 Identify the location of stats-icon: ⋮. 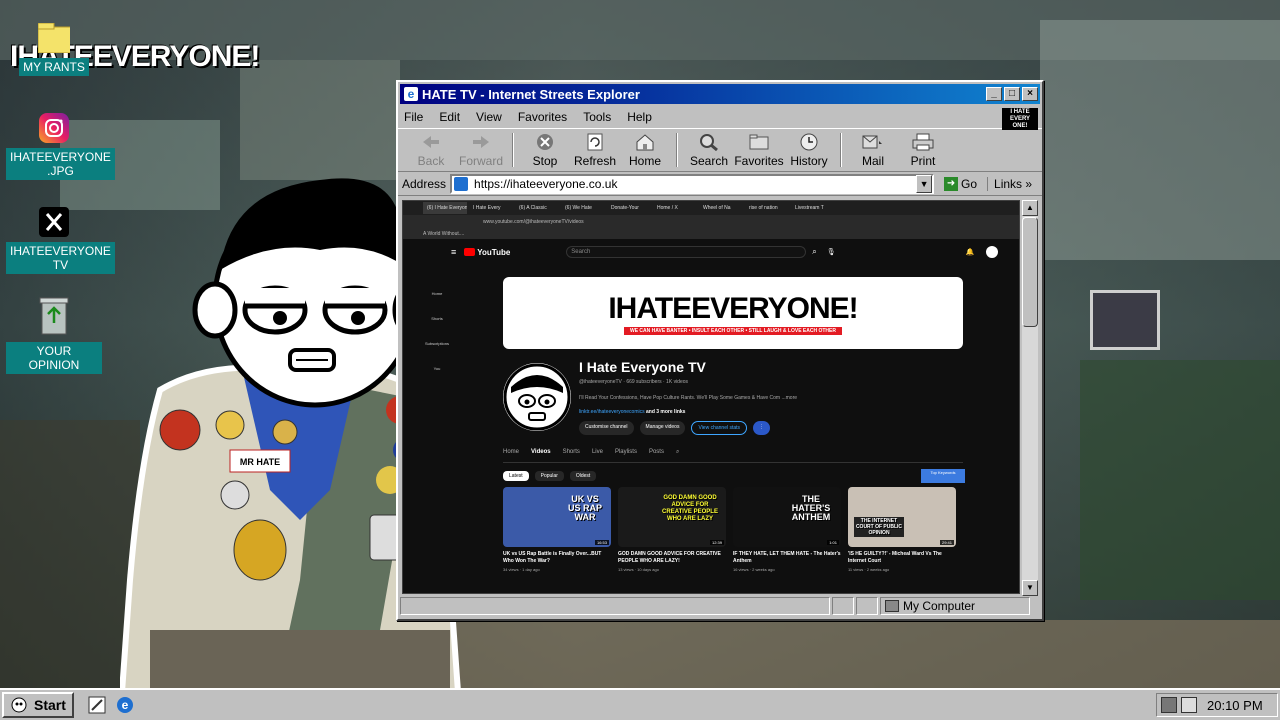
(762, 428).